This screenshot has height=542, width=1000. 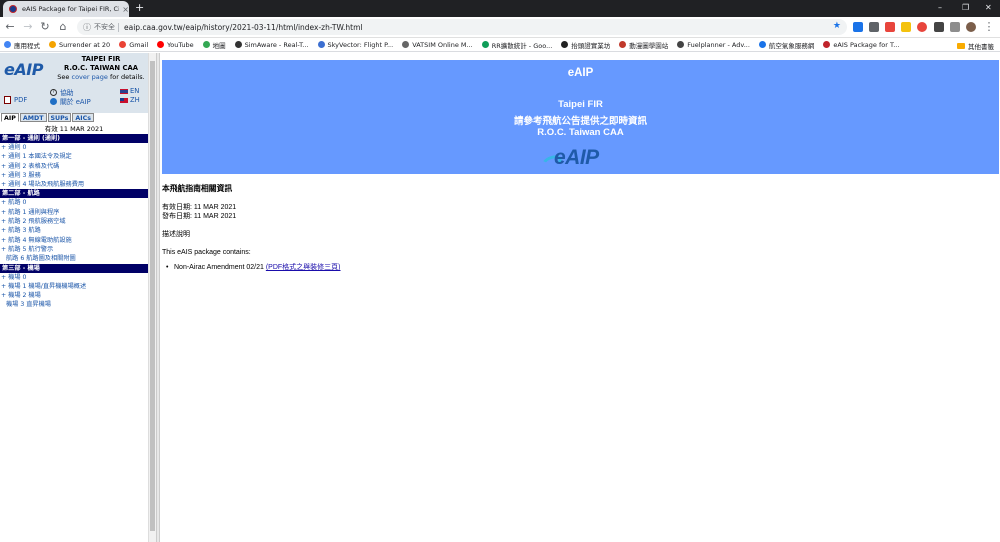 What do you see at coordinates (53, 101) in the screenshot?
I see `eaip-globe-icon` at bounding box center [53, 101].